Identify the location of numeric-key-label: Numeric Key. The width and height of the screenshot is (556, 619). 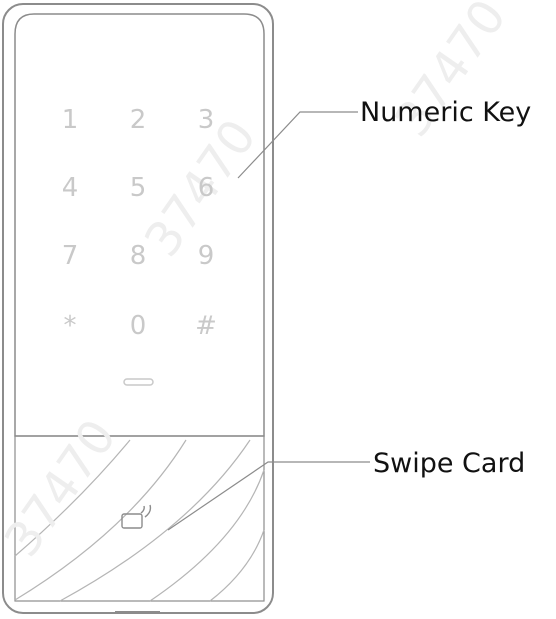
(445, 112).